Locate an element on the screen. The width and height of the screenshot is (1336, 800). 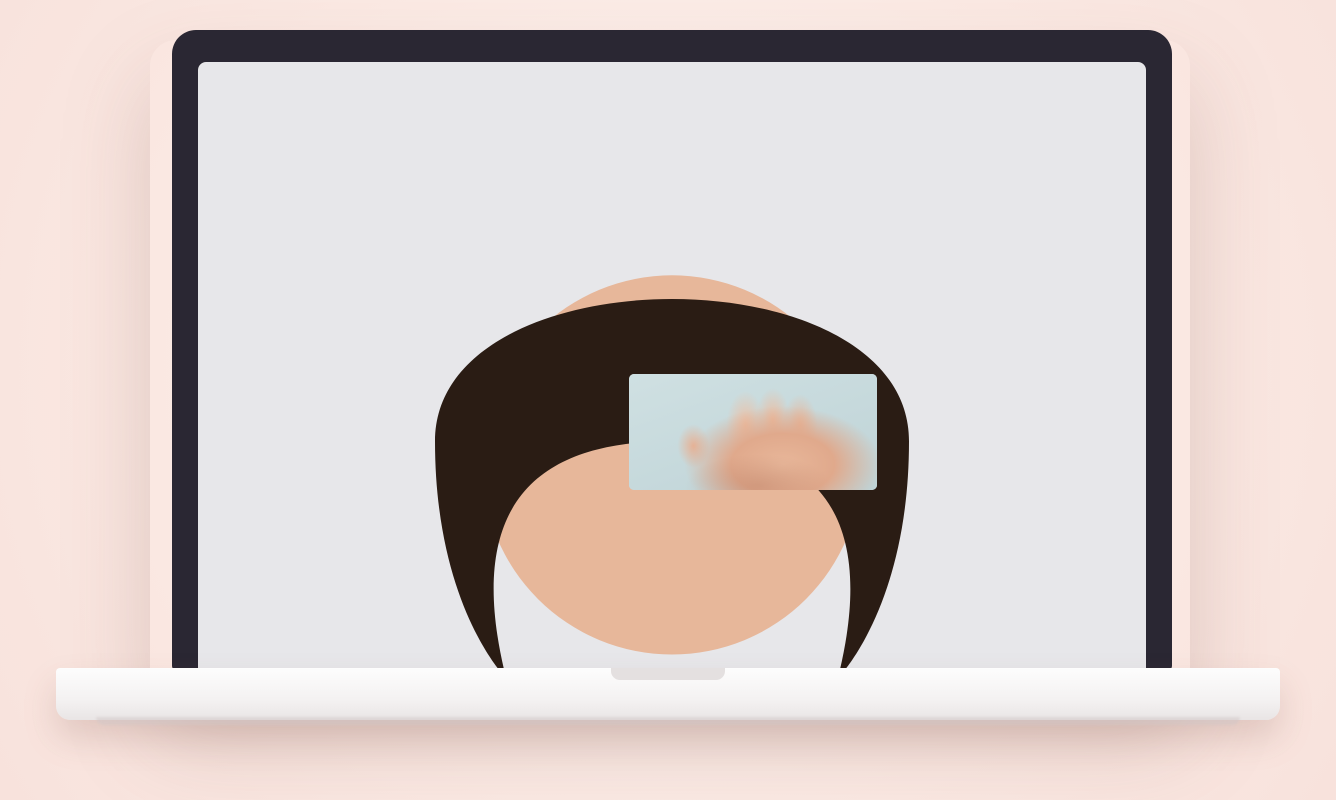
hand-photo is located at coordinates (753, 432).